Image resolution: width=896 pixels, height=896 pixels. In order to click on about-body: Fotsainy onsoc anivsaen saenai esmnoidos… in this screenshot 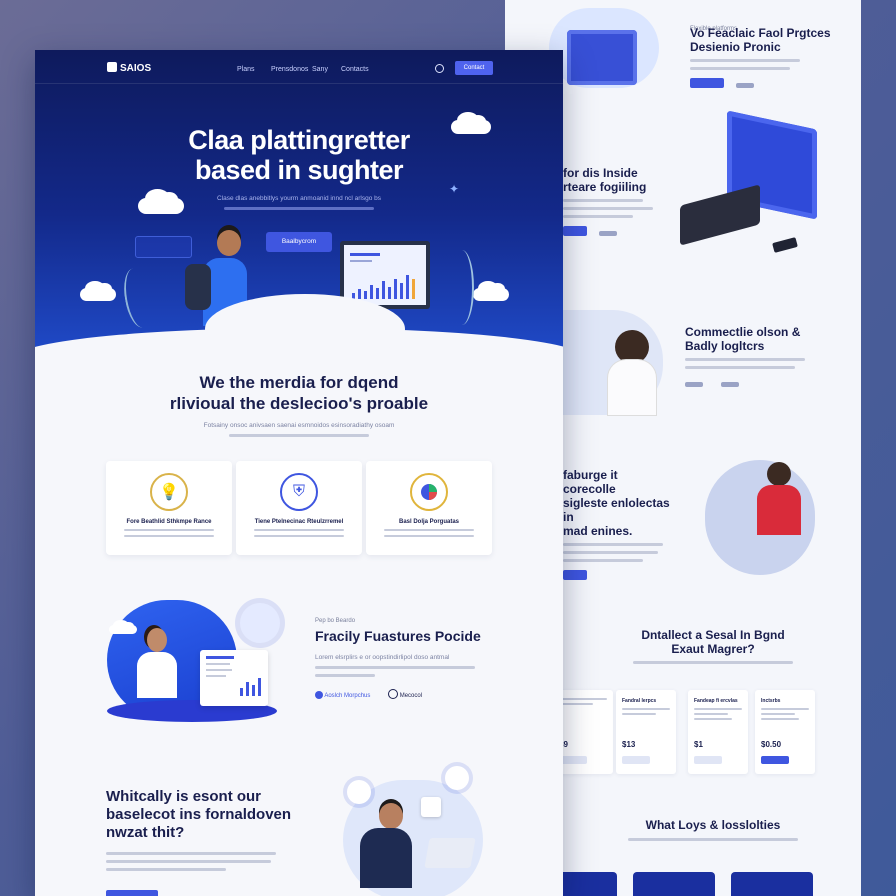, I will do `click(299, 425)`.